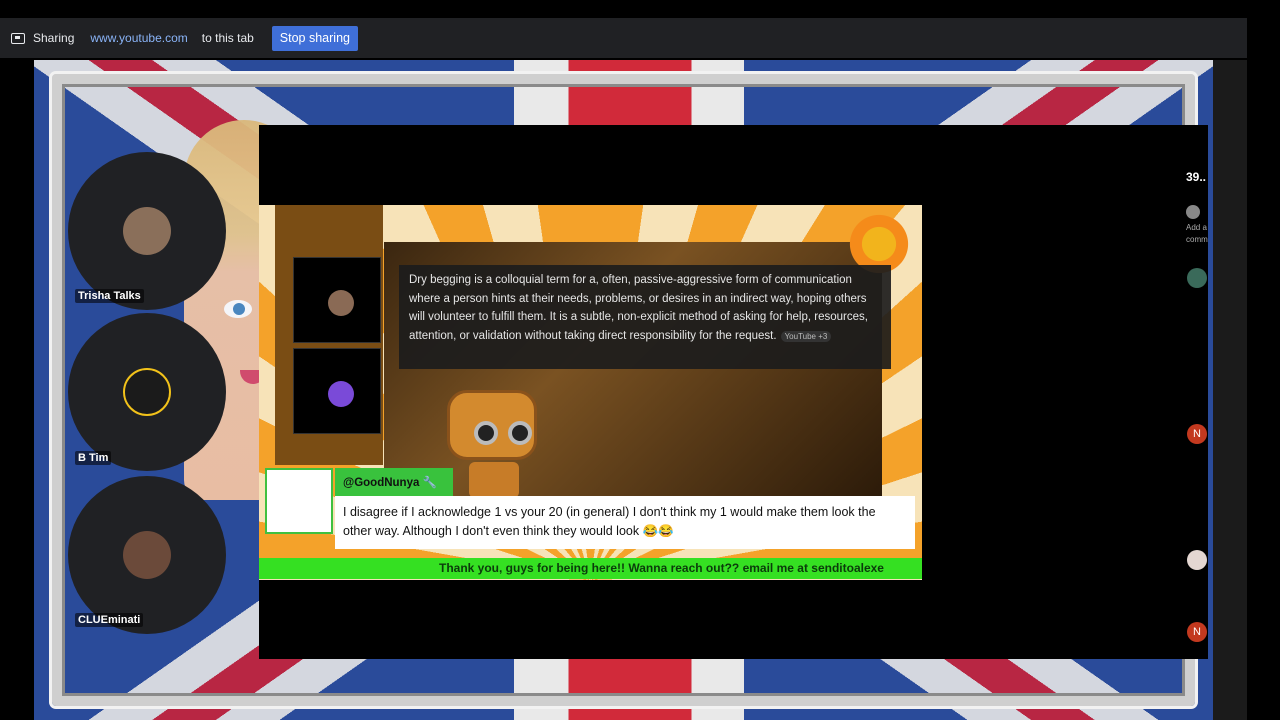  I want to click on window-edge, so click(1263, 369).